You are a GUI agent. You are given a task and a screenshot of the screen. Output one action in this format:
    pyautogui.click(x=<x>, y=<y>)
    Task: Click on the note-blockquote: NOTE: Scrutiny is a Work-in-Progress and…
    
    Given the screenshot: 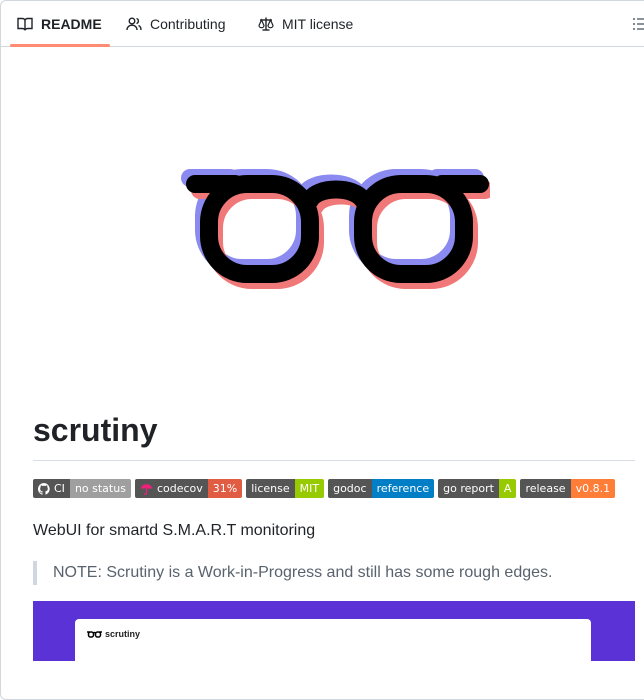 What is the action you would take?
    pyautogui.click(x=292, y=573)
    